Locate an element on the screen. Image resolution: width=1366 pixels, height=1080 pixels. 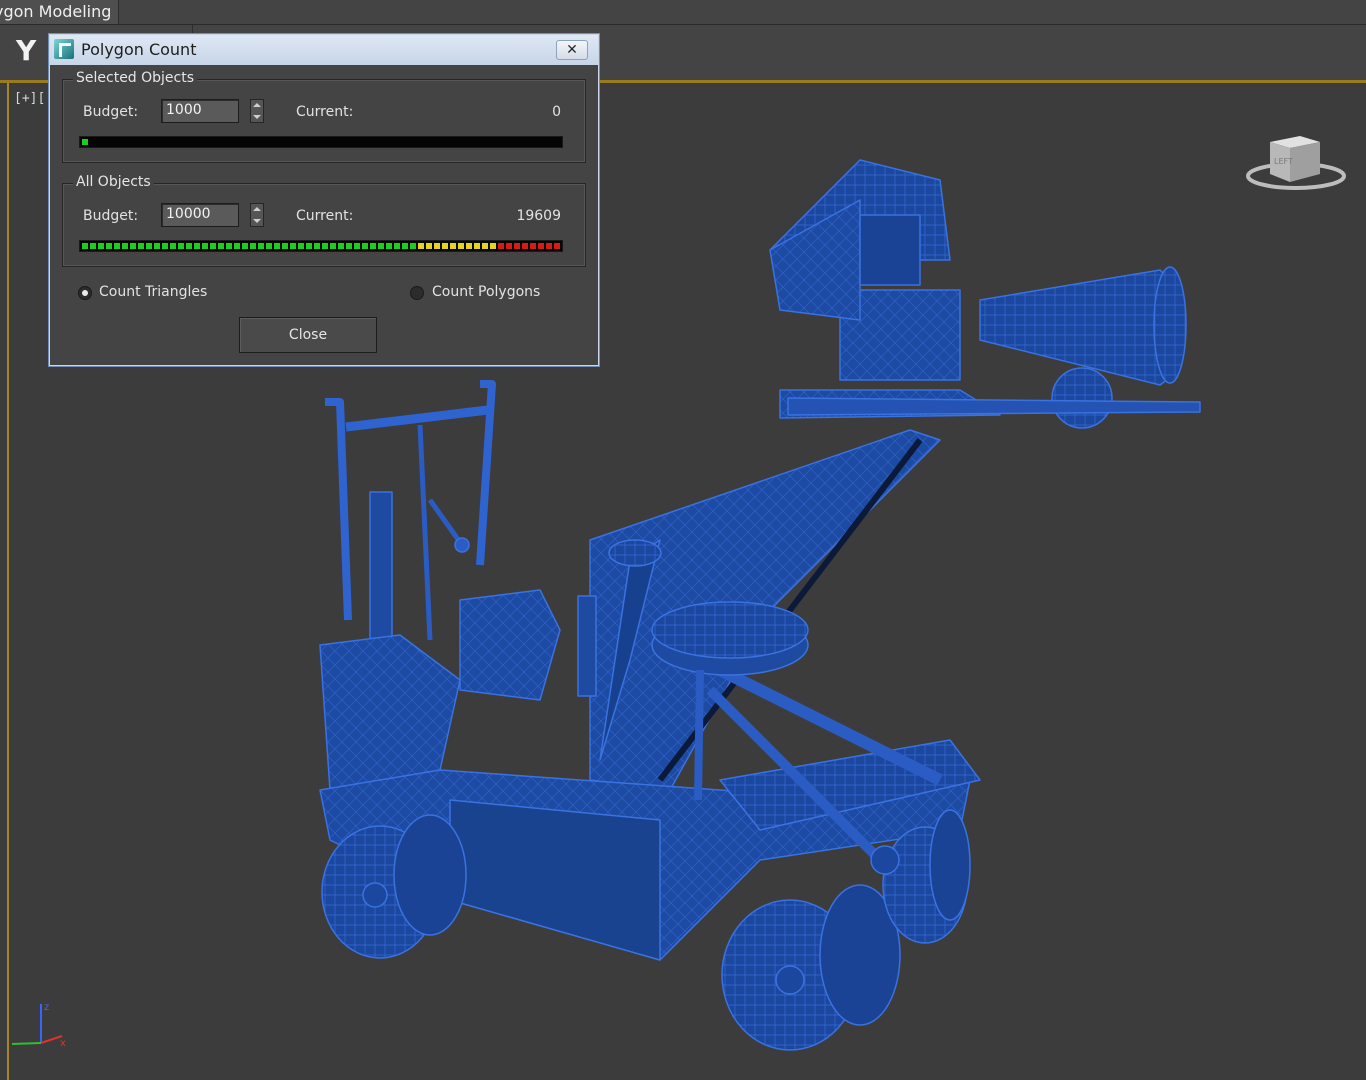
all-budget-spinner is located at coordinates (257, 215).